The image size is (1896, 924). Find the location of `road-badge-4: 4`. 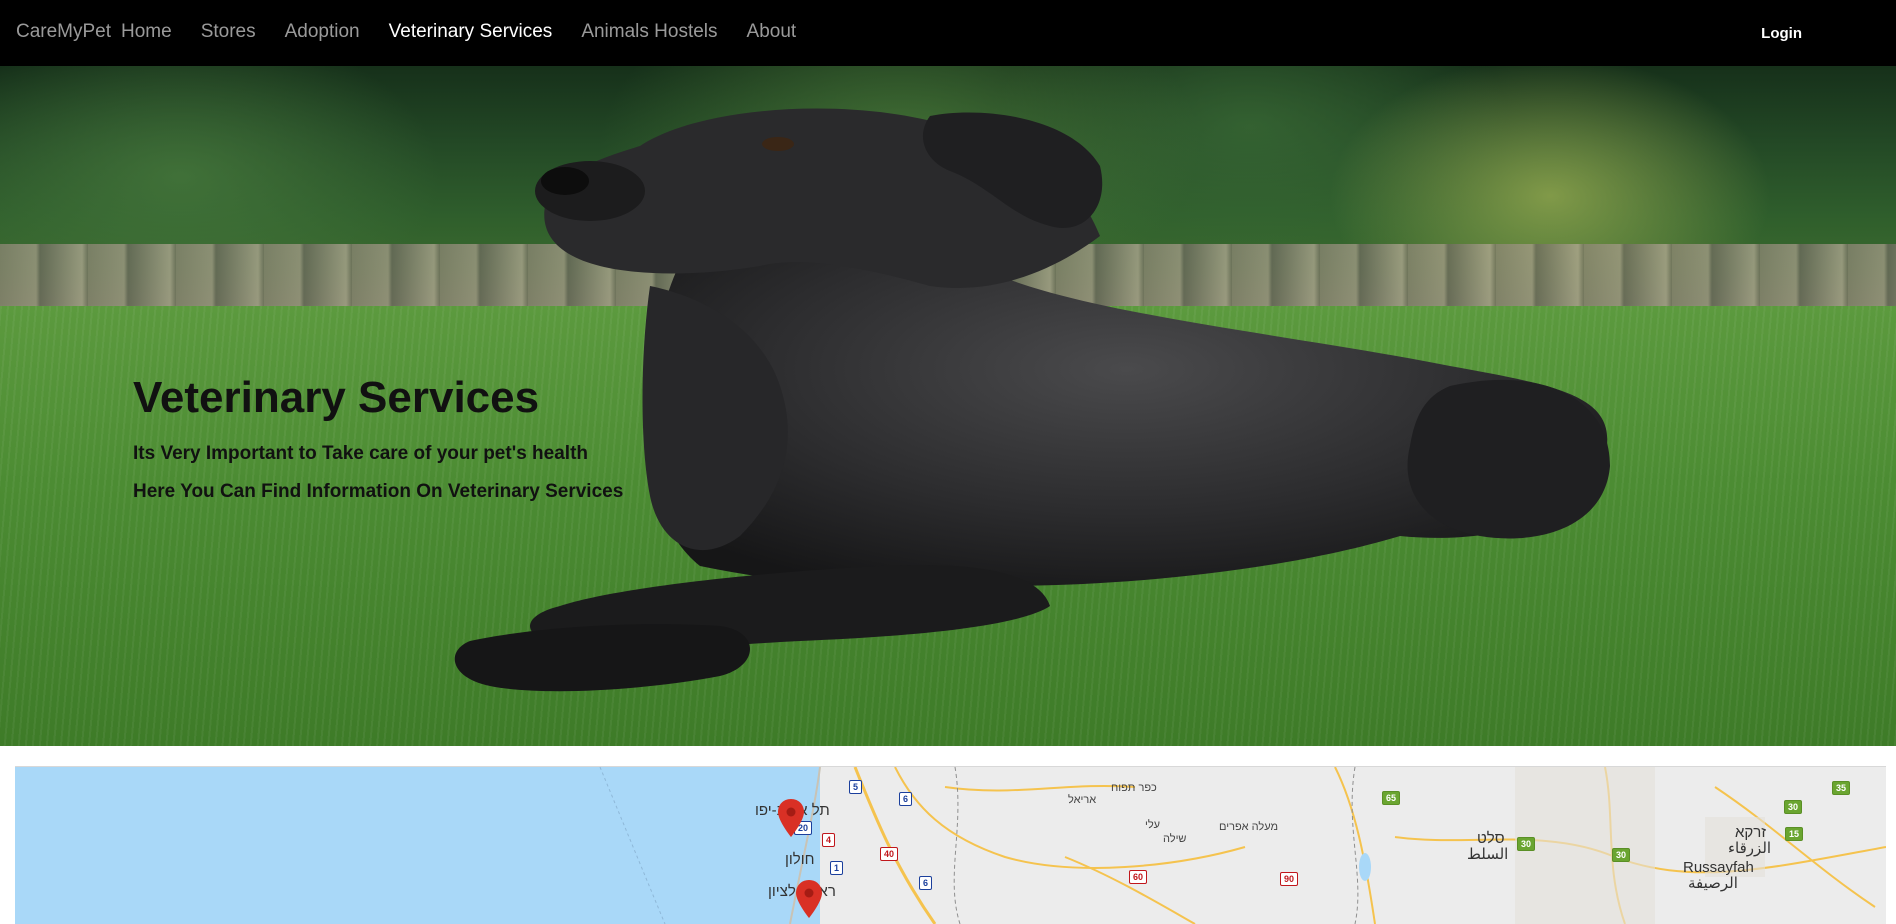

road-badge-4: 4 is located at coordinates (829, 840).